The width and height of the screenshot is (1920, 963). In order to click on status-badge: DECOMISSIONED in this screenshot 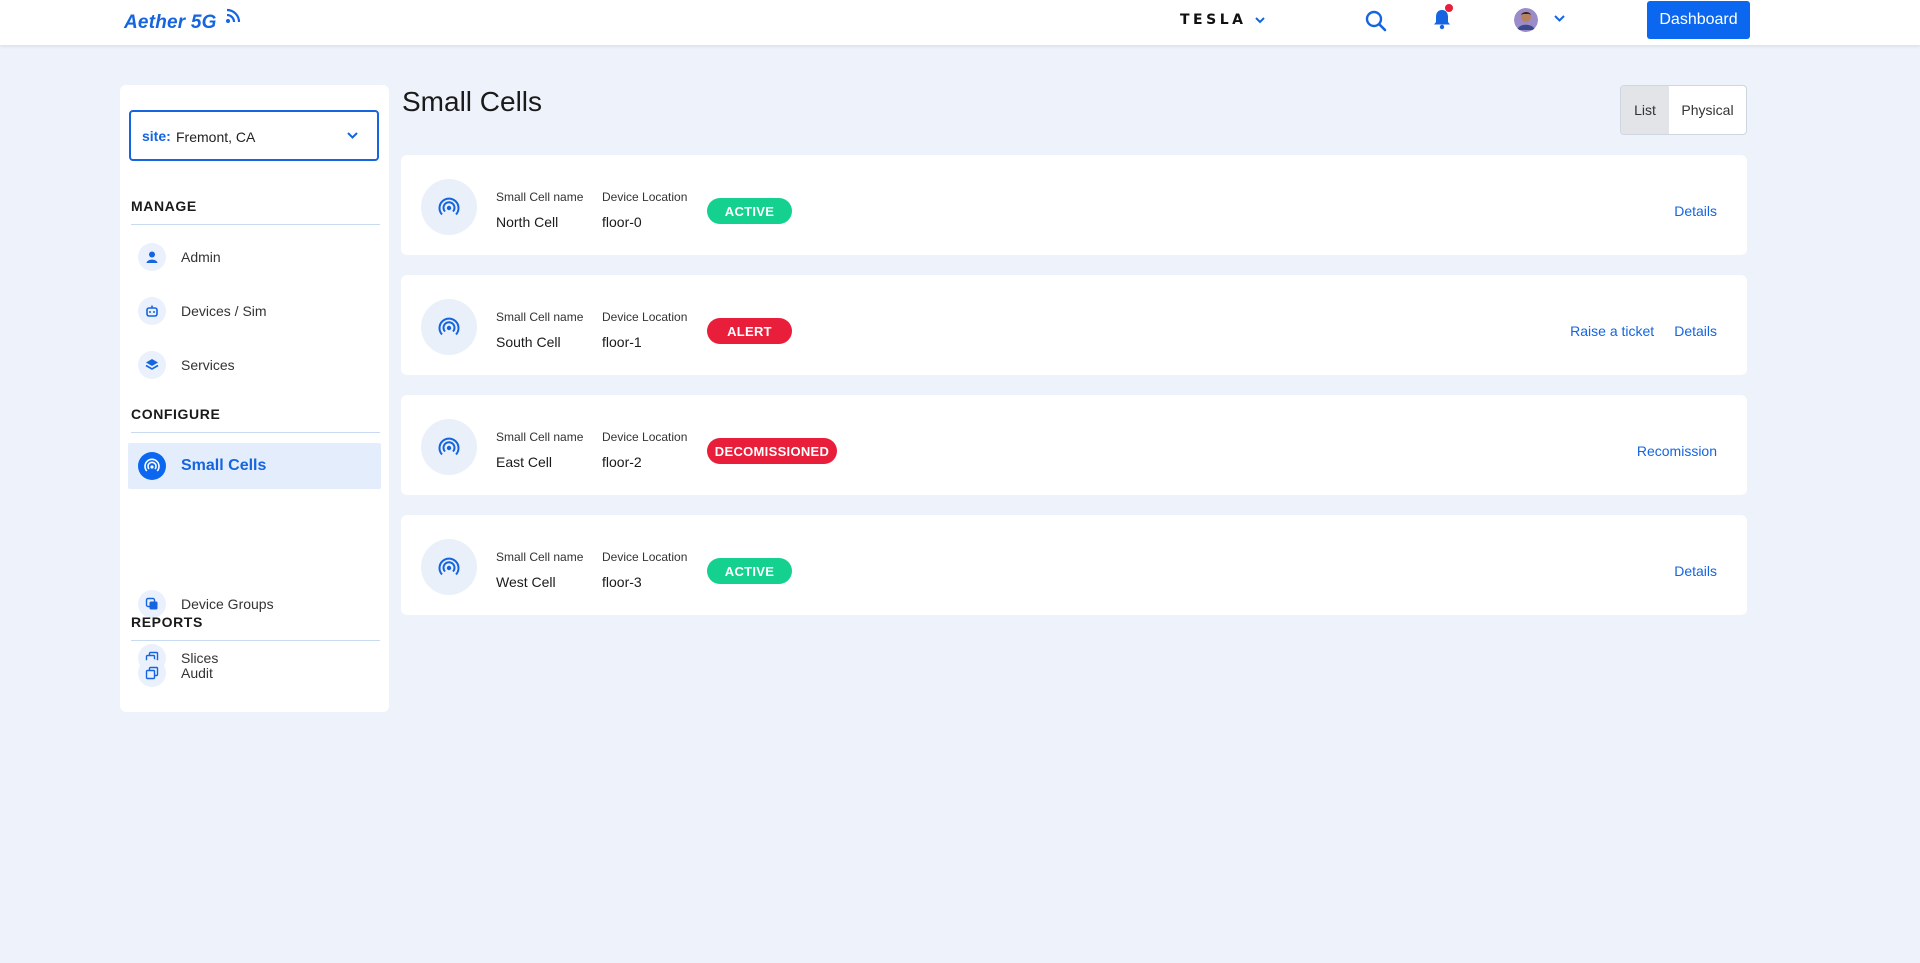, I will do `click(772, 451)`.